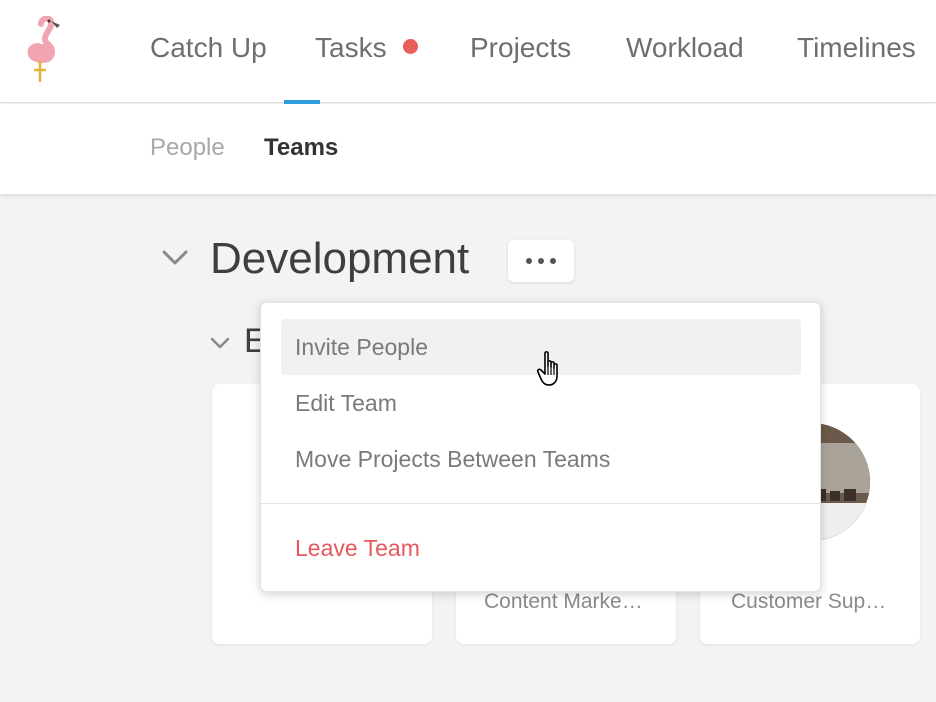 The width and height of the screenshot is (936, 702). I want to click on menu-divider, so click(540, 503).